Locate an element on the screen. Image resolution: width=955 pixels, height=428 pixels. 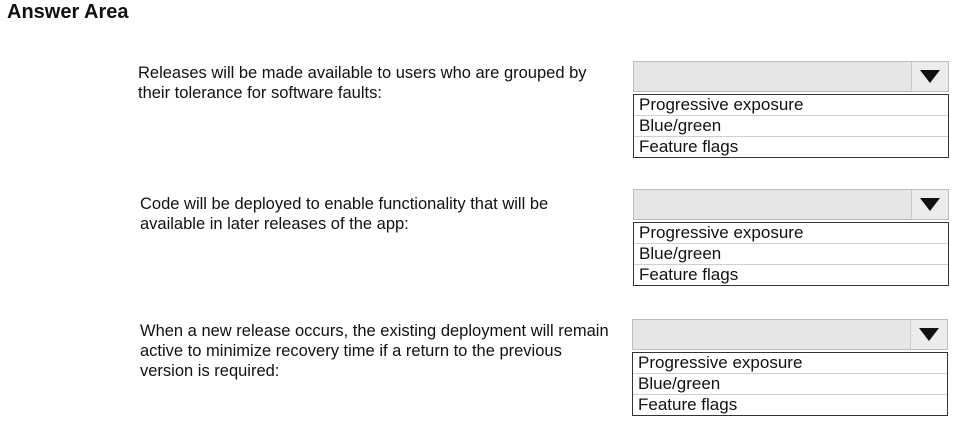
dropdown-3-button is located at coordinates (928, 334).